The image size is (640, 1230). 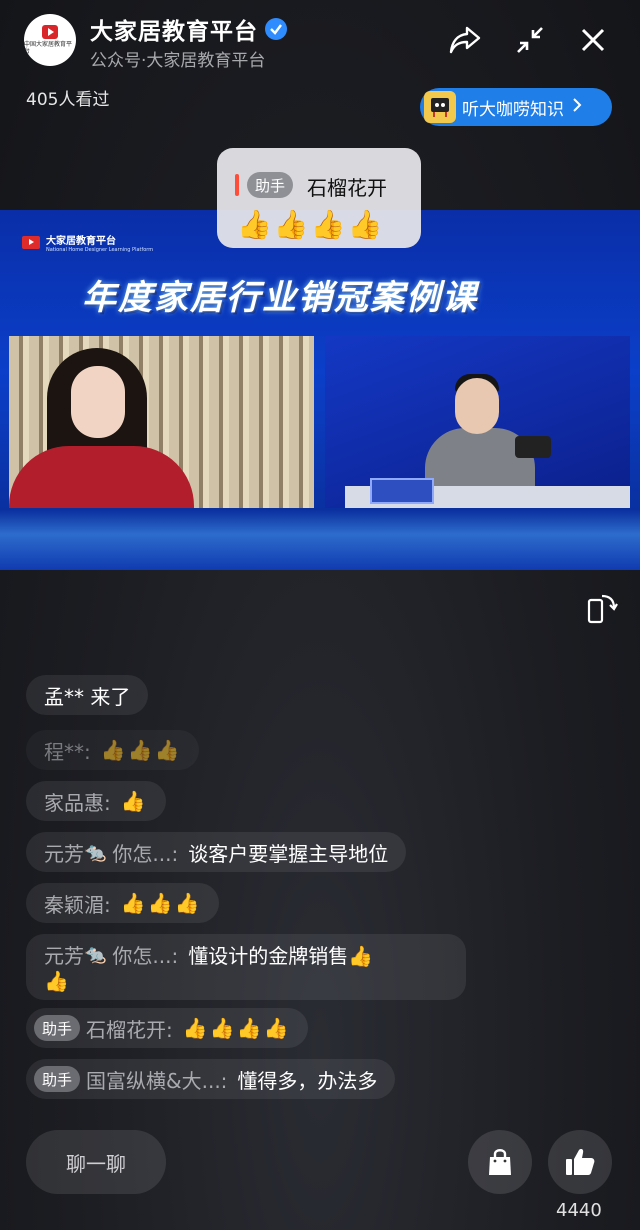 I want to click on guest-camera, so click(x=161, y=422).